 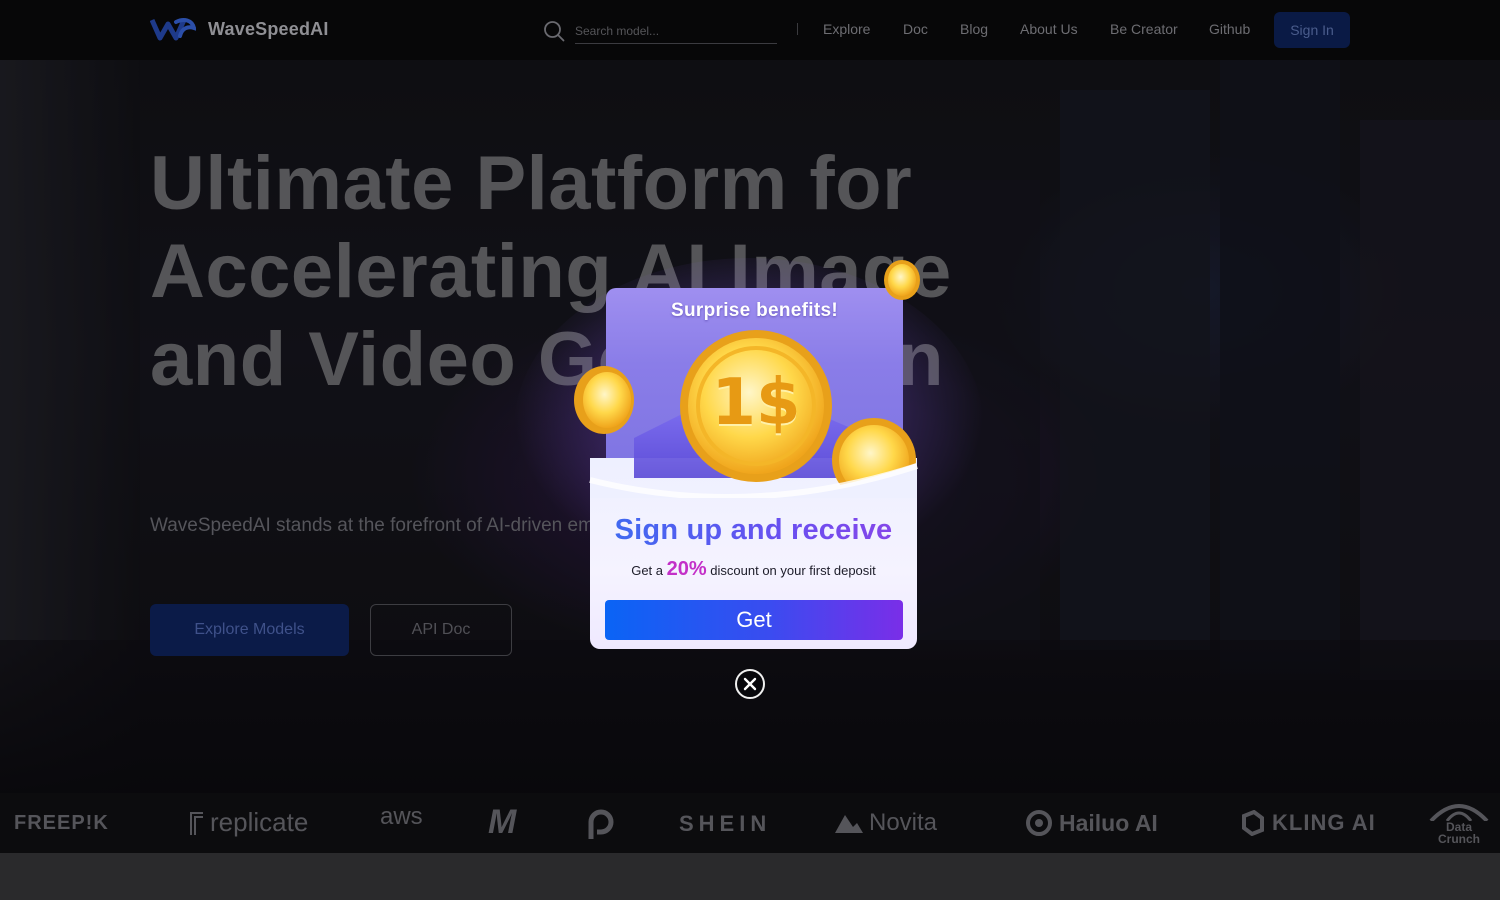 I want to click on sign-in-button: Sign In, so click(x=1312, y=30).